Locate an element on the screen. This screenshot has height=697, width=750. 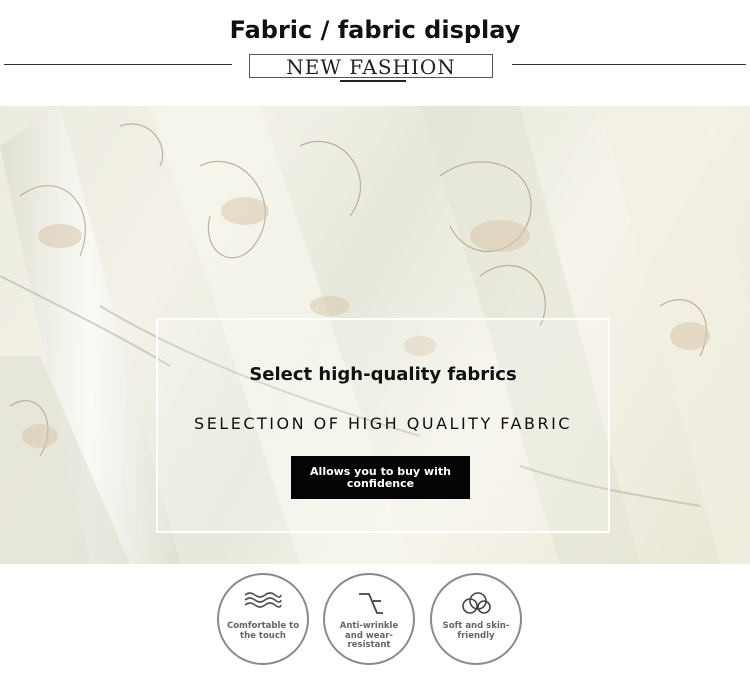
crease-icon is located at coordinates (369, 606).